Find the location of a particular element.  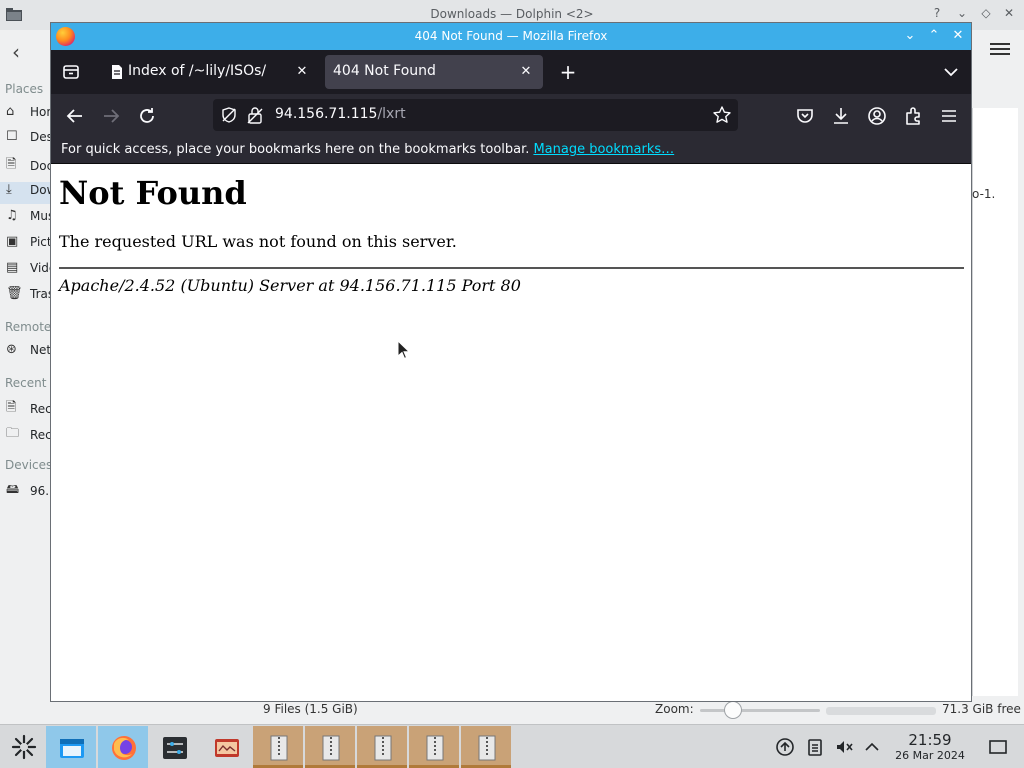

zoom-slider-handle is located at coordinates (733, 710).